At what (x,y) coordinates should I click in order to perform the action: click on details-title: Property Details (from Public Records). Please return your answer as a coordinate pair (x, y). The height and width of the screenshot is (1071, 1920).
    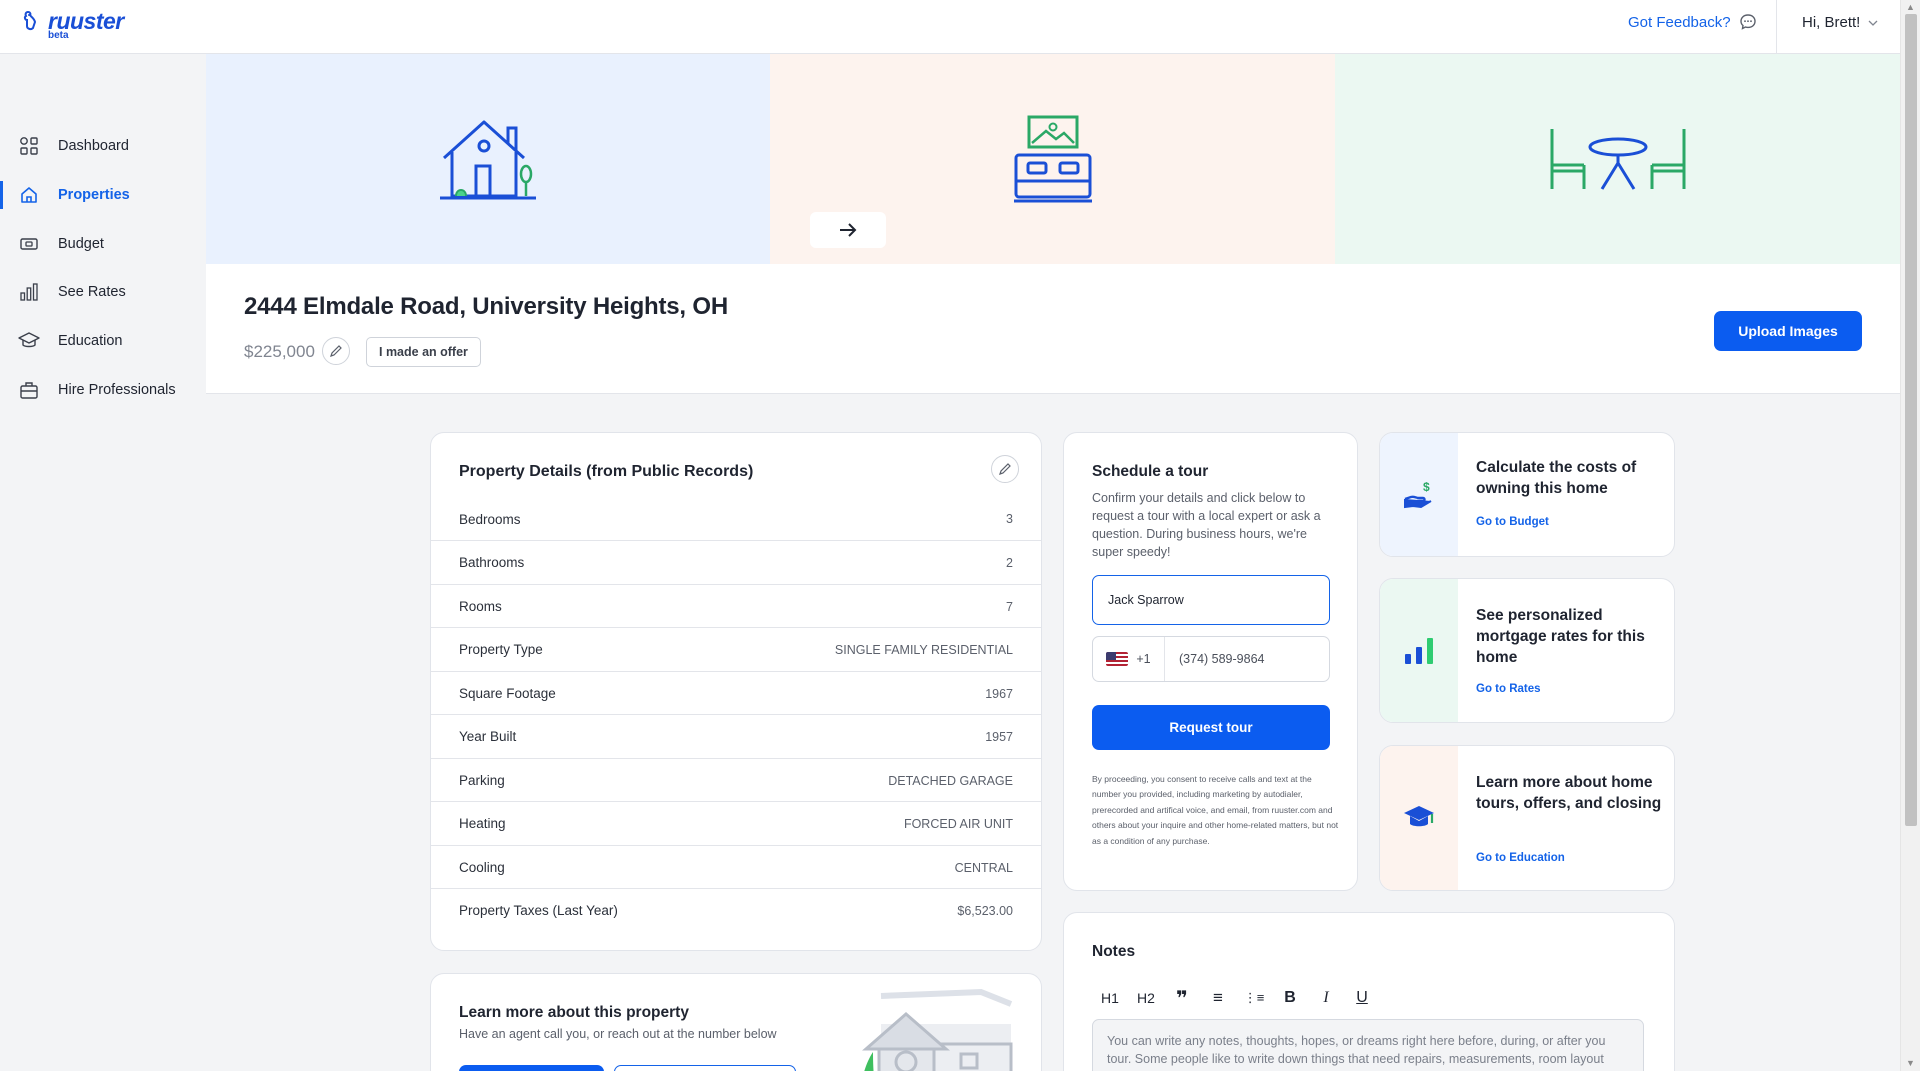
    Looking at the image, I should click on (606, 471).